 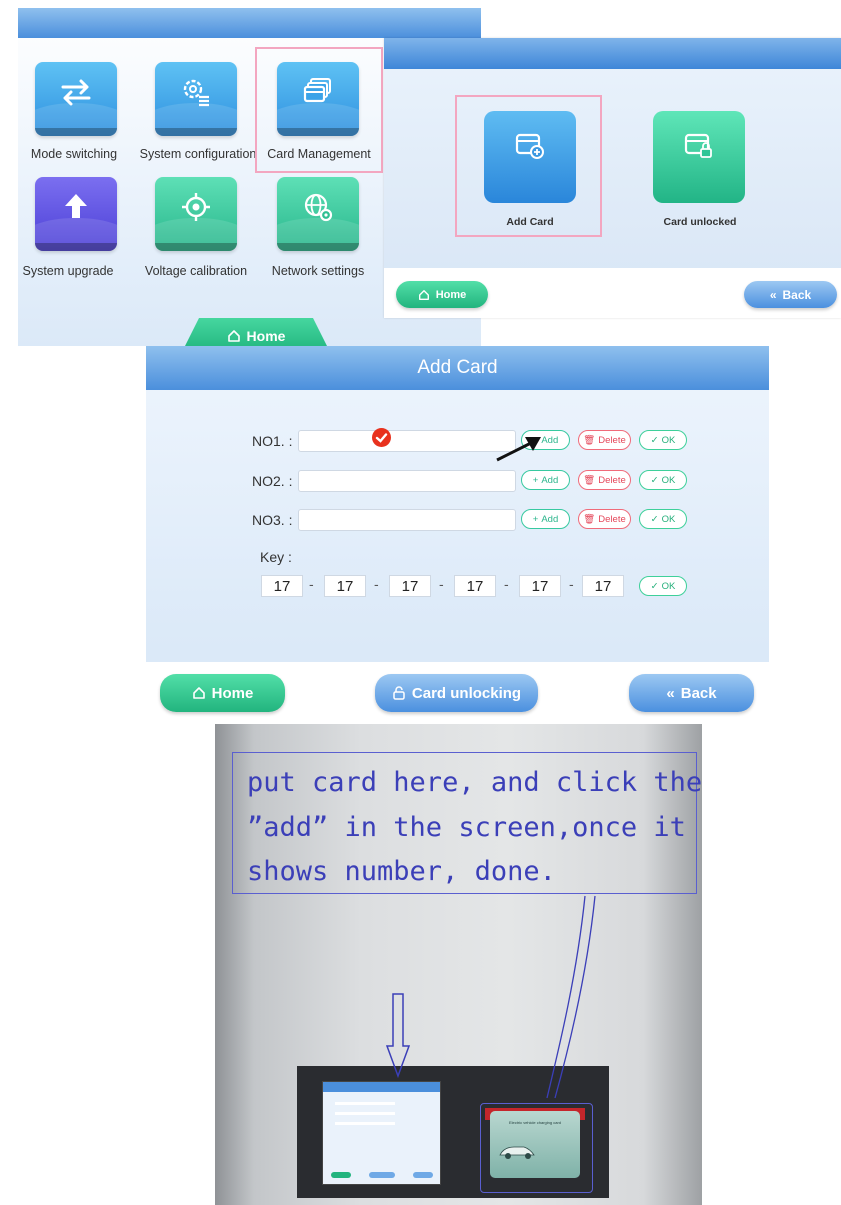 I want to click on ok-button-no2: ✓ OK, so click(x=663, y=480).